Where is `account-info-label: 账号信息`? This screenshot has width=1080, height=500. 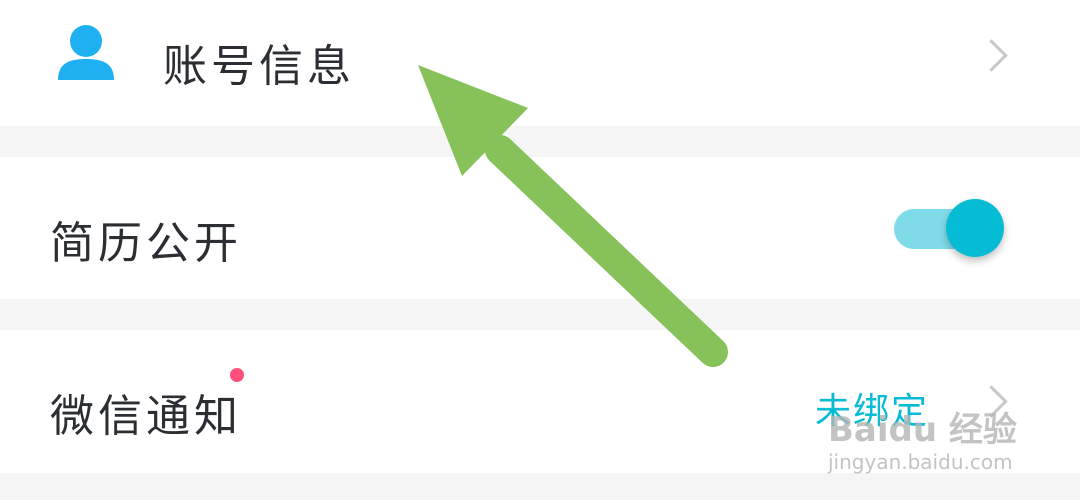
account-info-label: 账号信息 is located at coordinates (259, 66).